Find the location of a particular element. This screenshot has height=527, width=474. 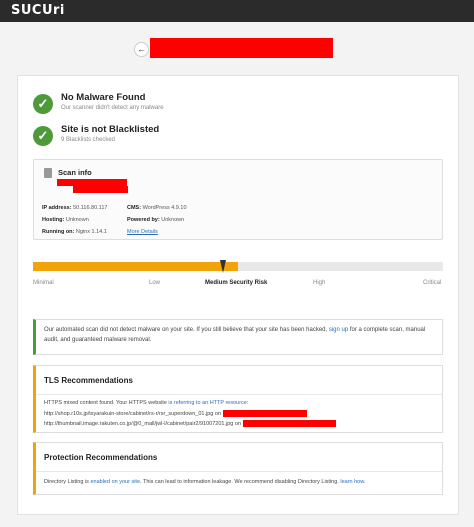

status-subtitle: Our scanner didn't detect any malware is located at coordinates (112, 108).